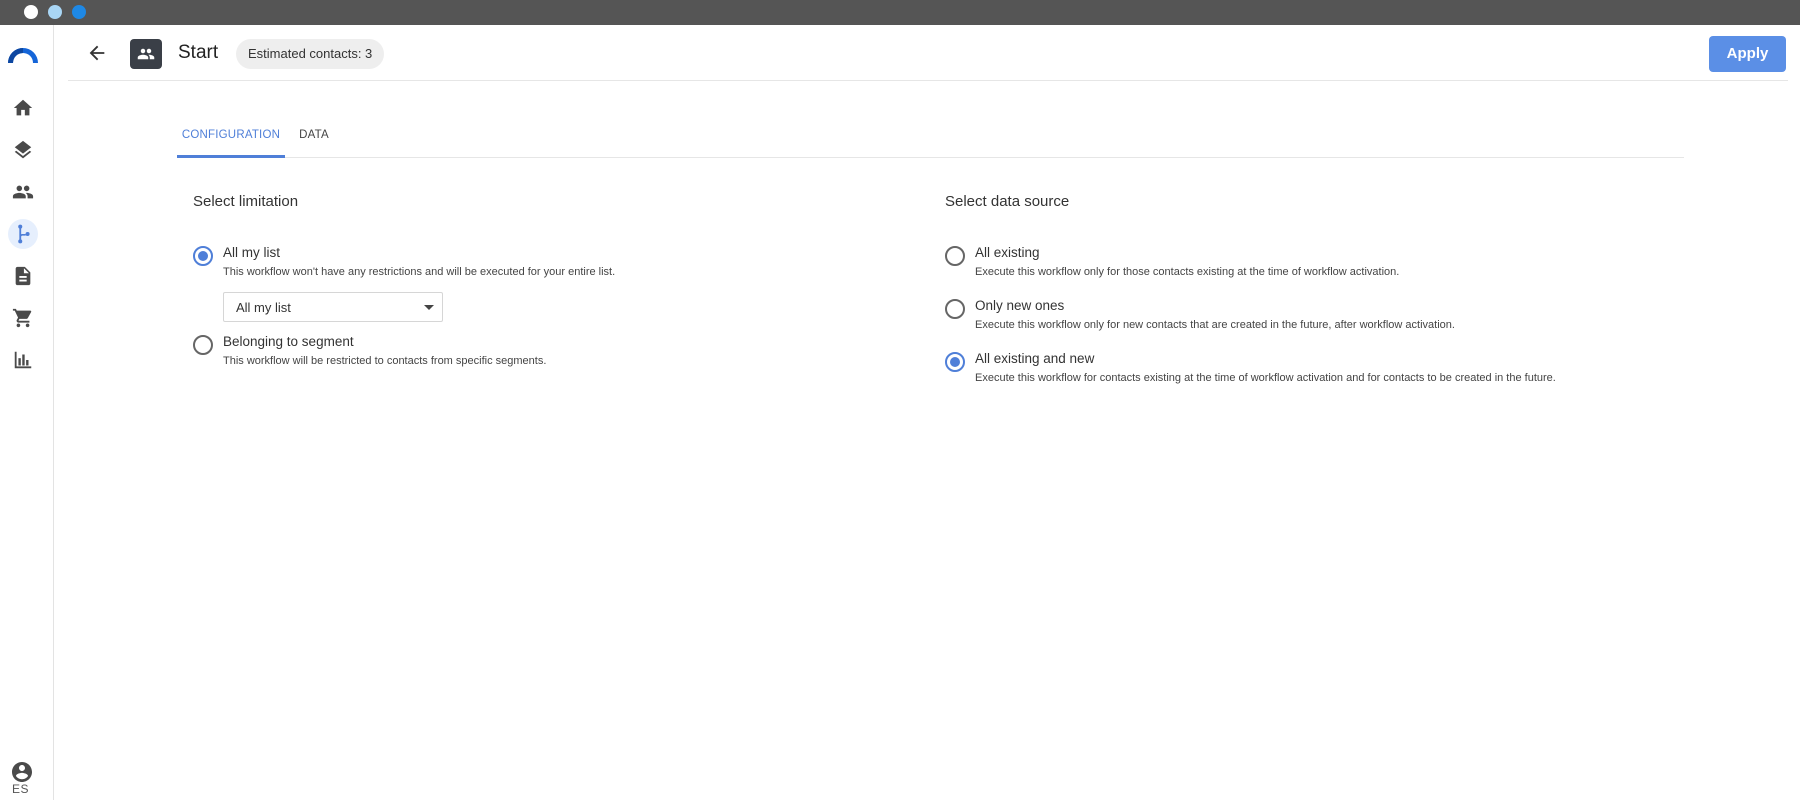  Describe the element at coordinates (20, 789) in the screenshot. I see `language-selector: ES` at that location.